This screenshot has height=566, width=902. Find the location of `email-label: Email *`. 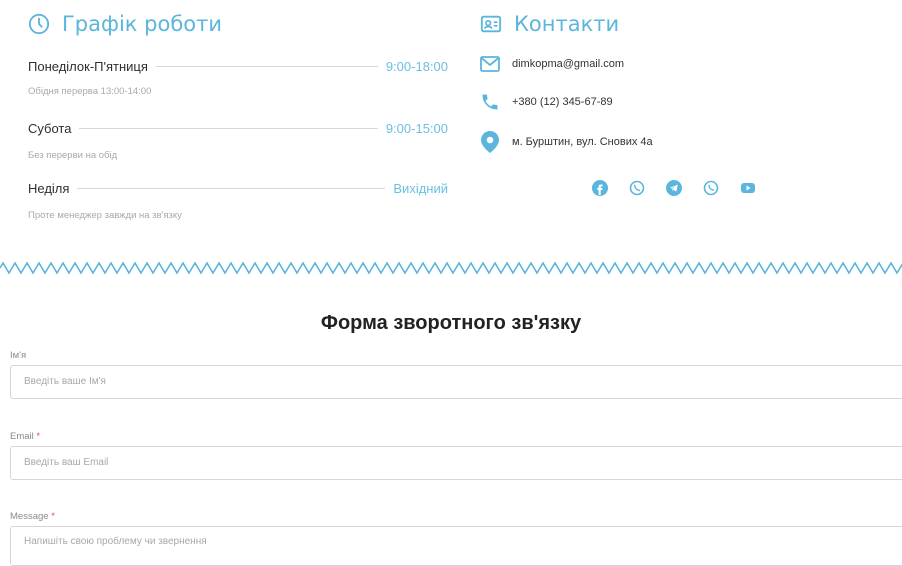

email-label: Email * is located at coordinates (25, 436).